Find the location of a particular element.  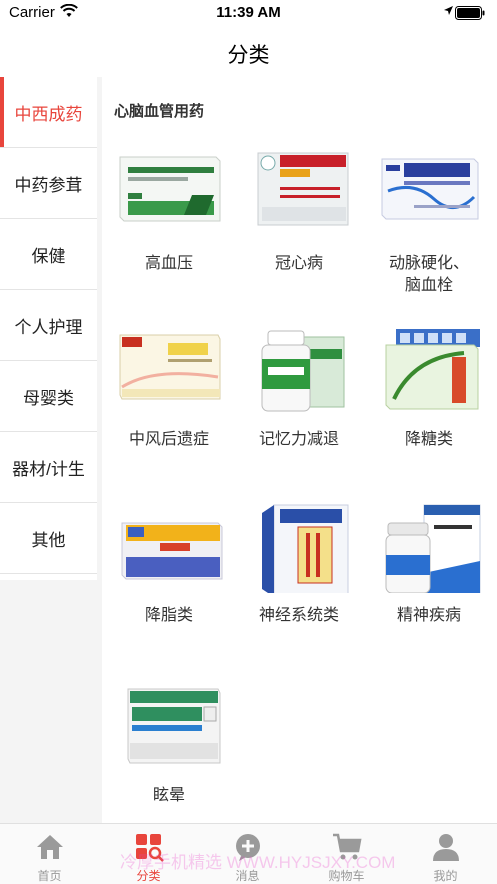

vertigo-medicine-box-icon is located at coordinates (169, 728).